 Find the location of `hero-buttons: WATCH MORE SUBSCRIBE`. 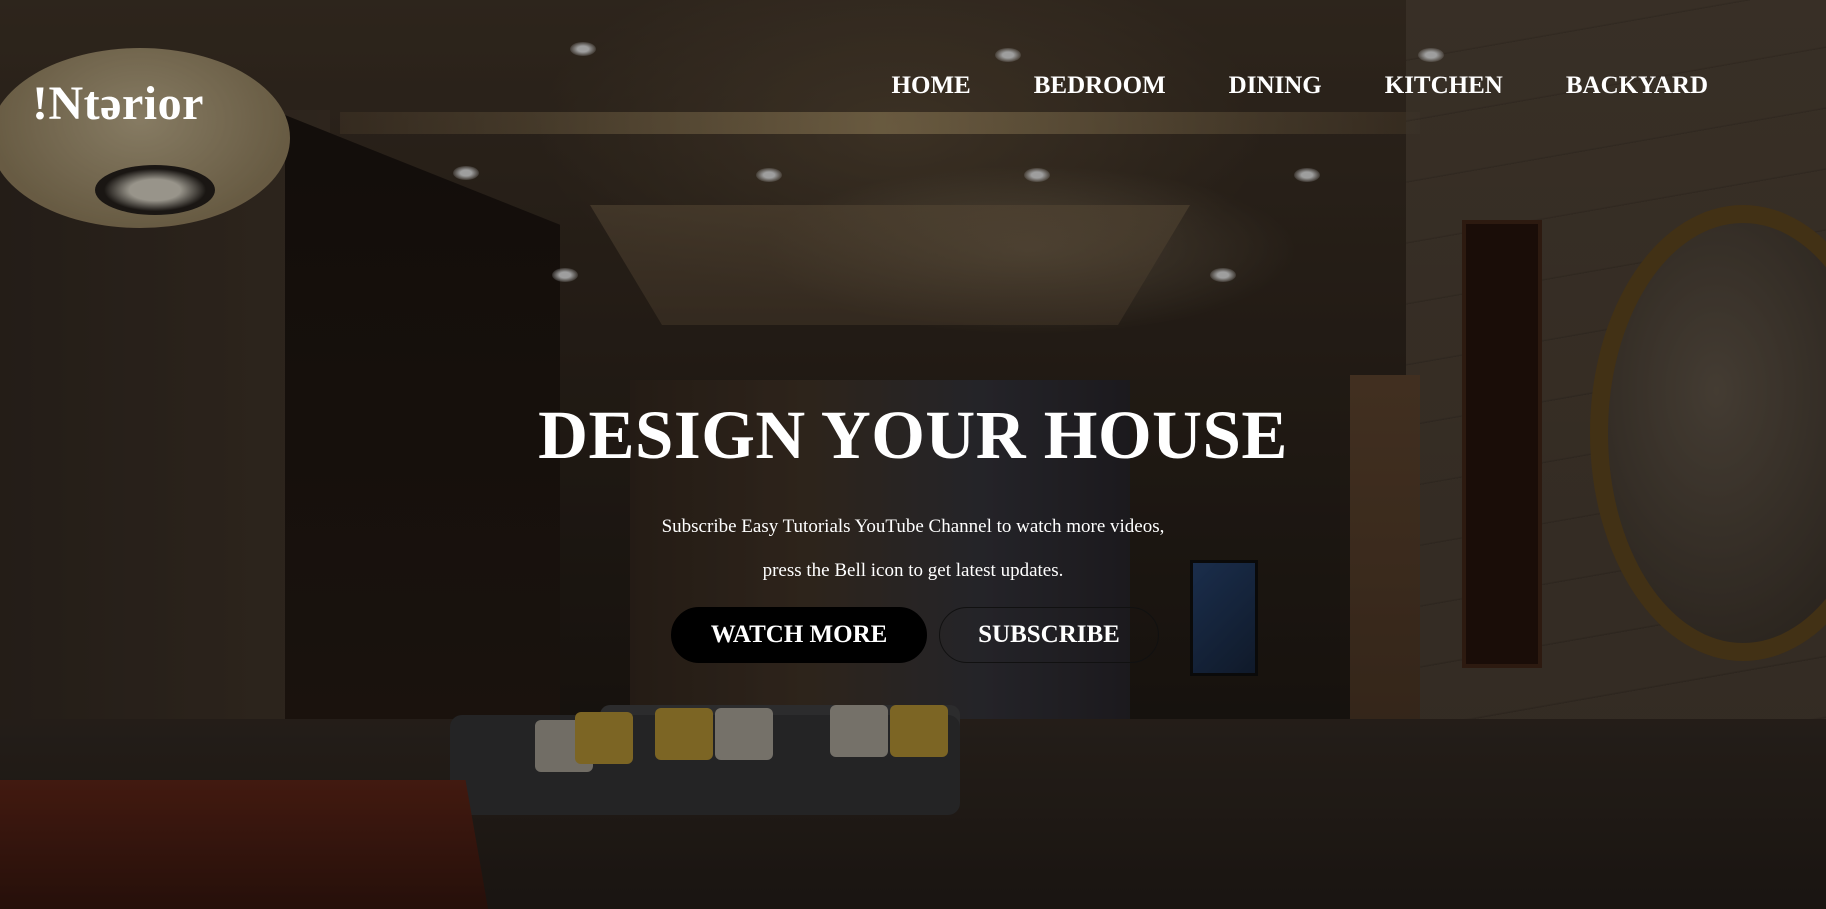

hero-buttons: WATCH MORE SUBSCRIBE is located at coordinates (913, 635).